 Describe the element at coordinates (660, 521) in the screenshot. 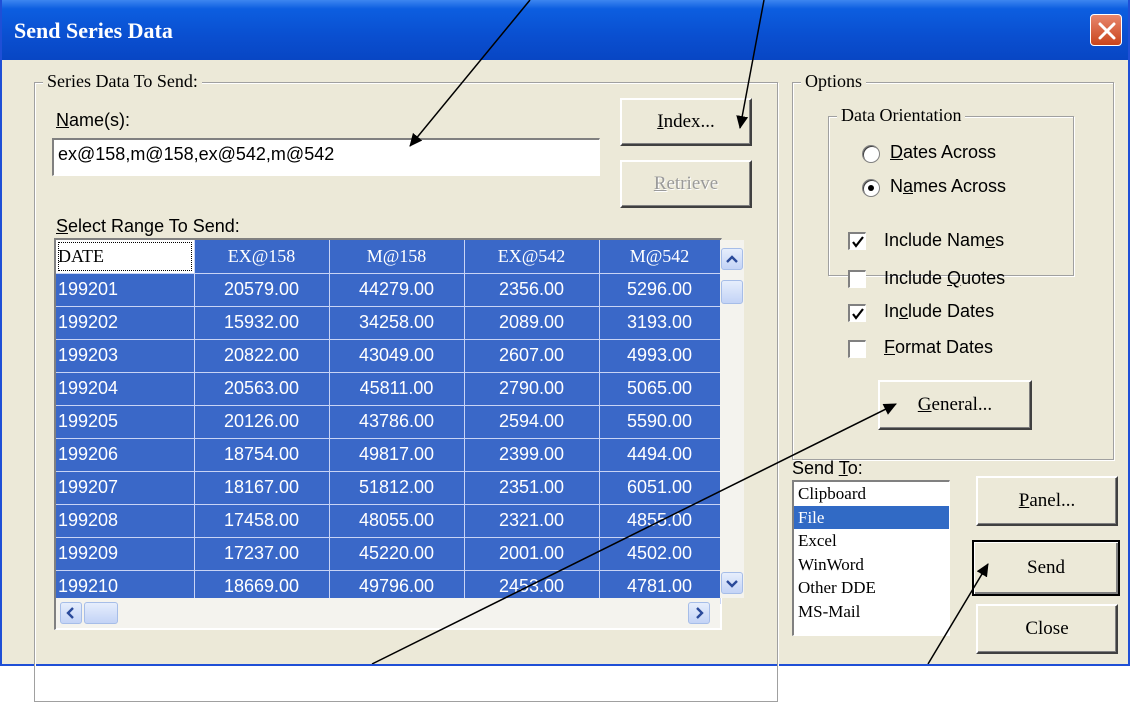

I see `table-cell: 4855.00` at that location.